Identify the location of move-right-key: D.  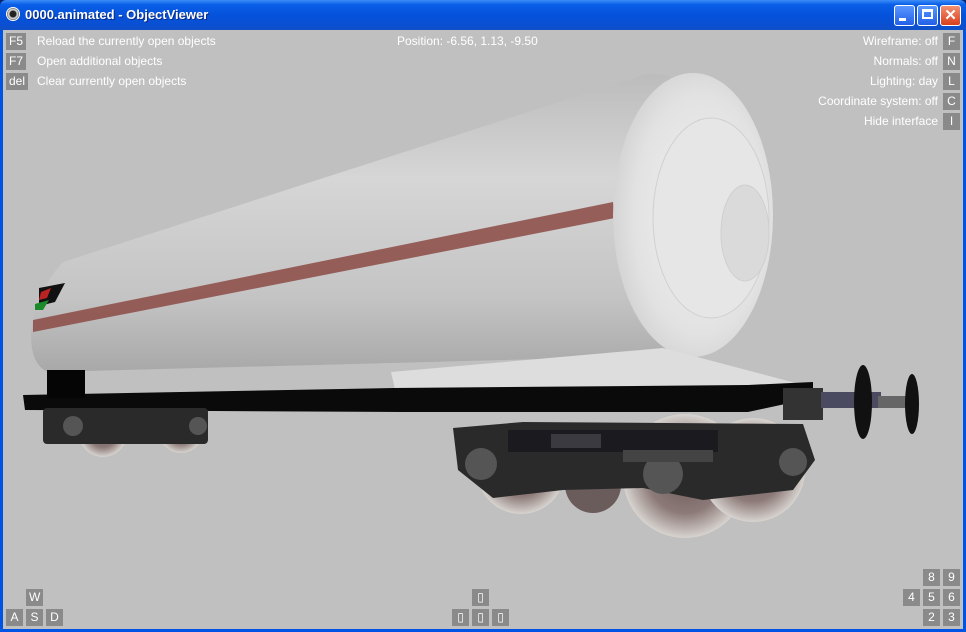
(54, 617).